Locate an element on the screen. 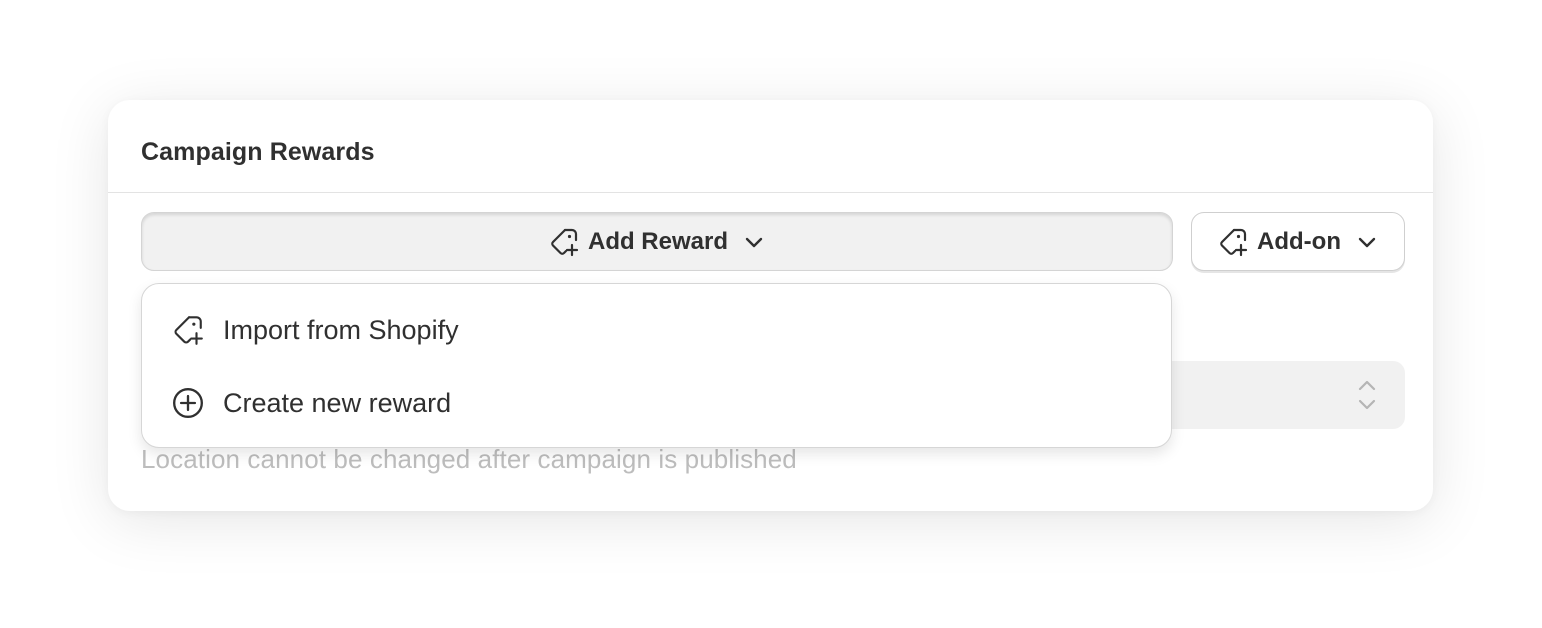 This screenshot has height=628, width=1542. add-reward-button: Add Reward is located at coordinates (657, 241).